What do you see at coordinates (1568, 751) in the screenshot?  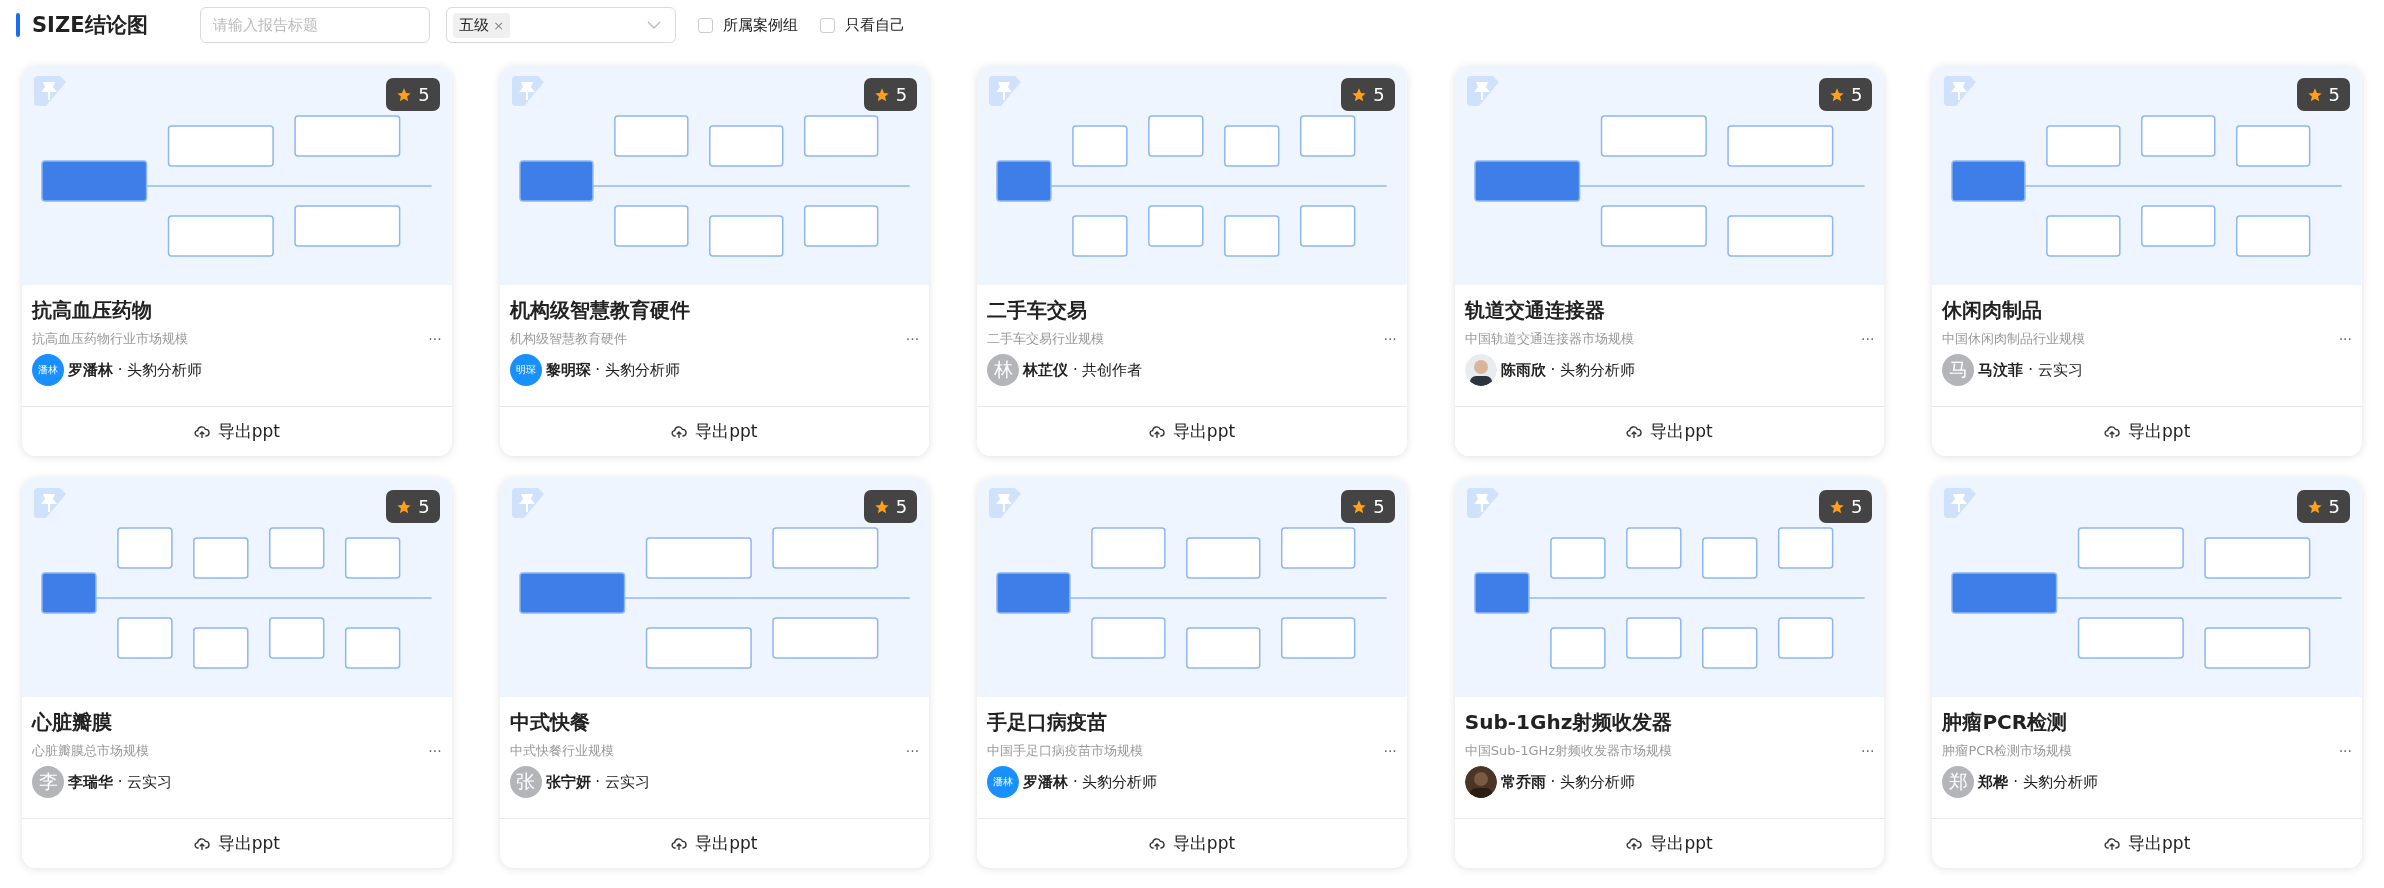 I see `card-subtitle: 中国Sub-1GHz射频收发器市场规模` at bounding box center [1568, 751].